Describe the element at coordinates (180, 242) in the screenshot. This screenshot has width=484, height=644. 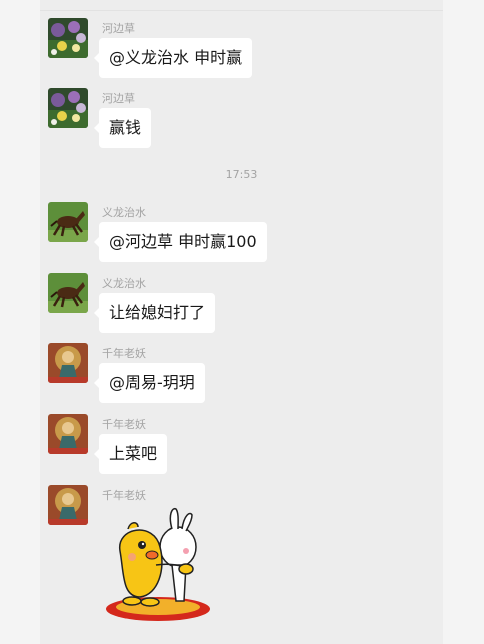
I see `message-bubble: @河边草 申时赢100` at that location.